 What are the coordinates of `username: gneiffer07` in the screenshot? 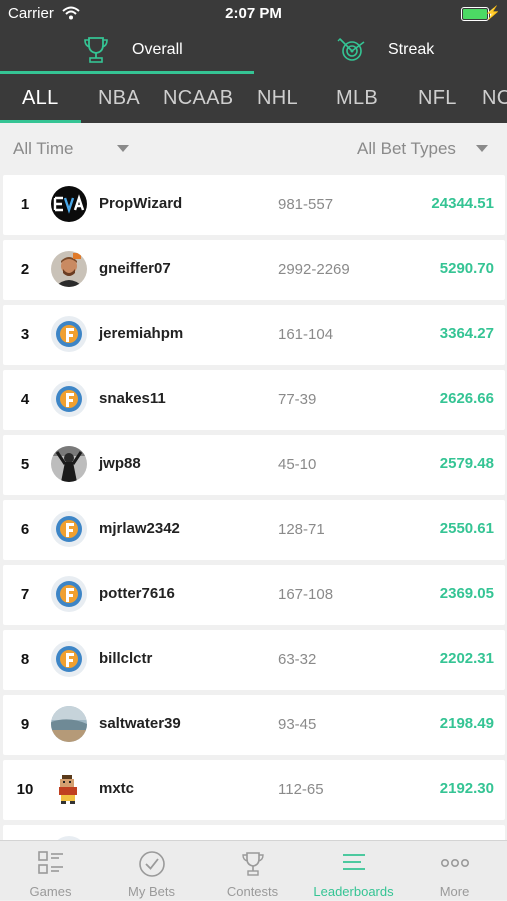 It's located at (135, 268).